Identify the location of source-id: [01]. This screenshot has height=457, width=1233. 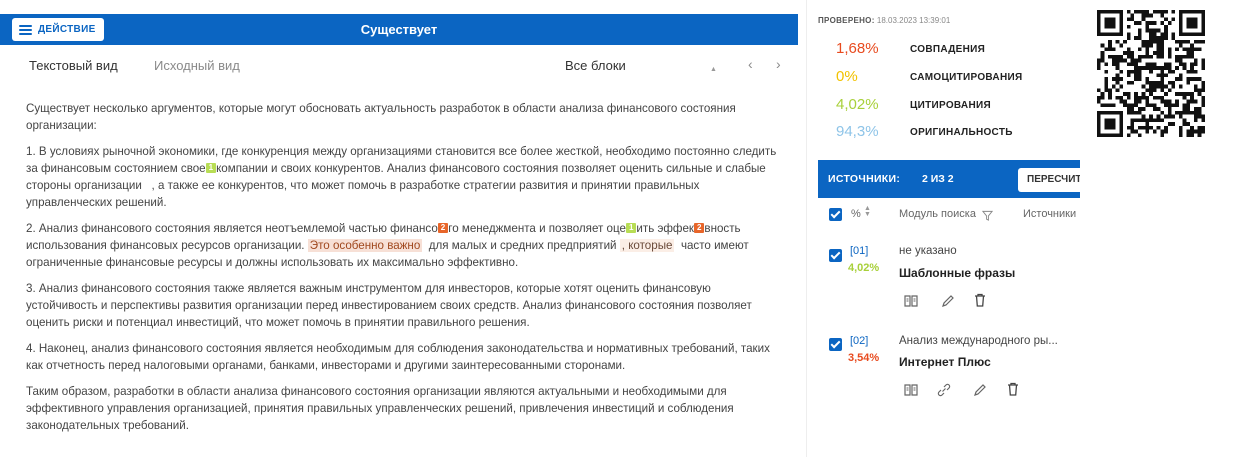
(859, 251).